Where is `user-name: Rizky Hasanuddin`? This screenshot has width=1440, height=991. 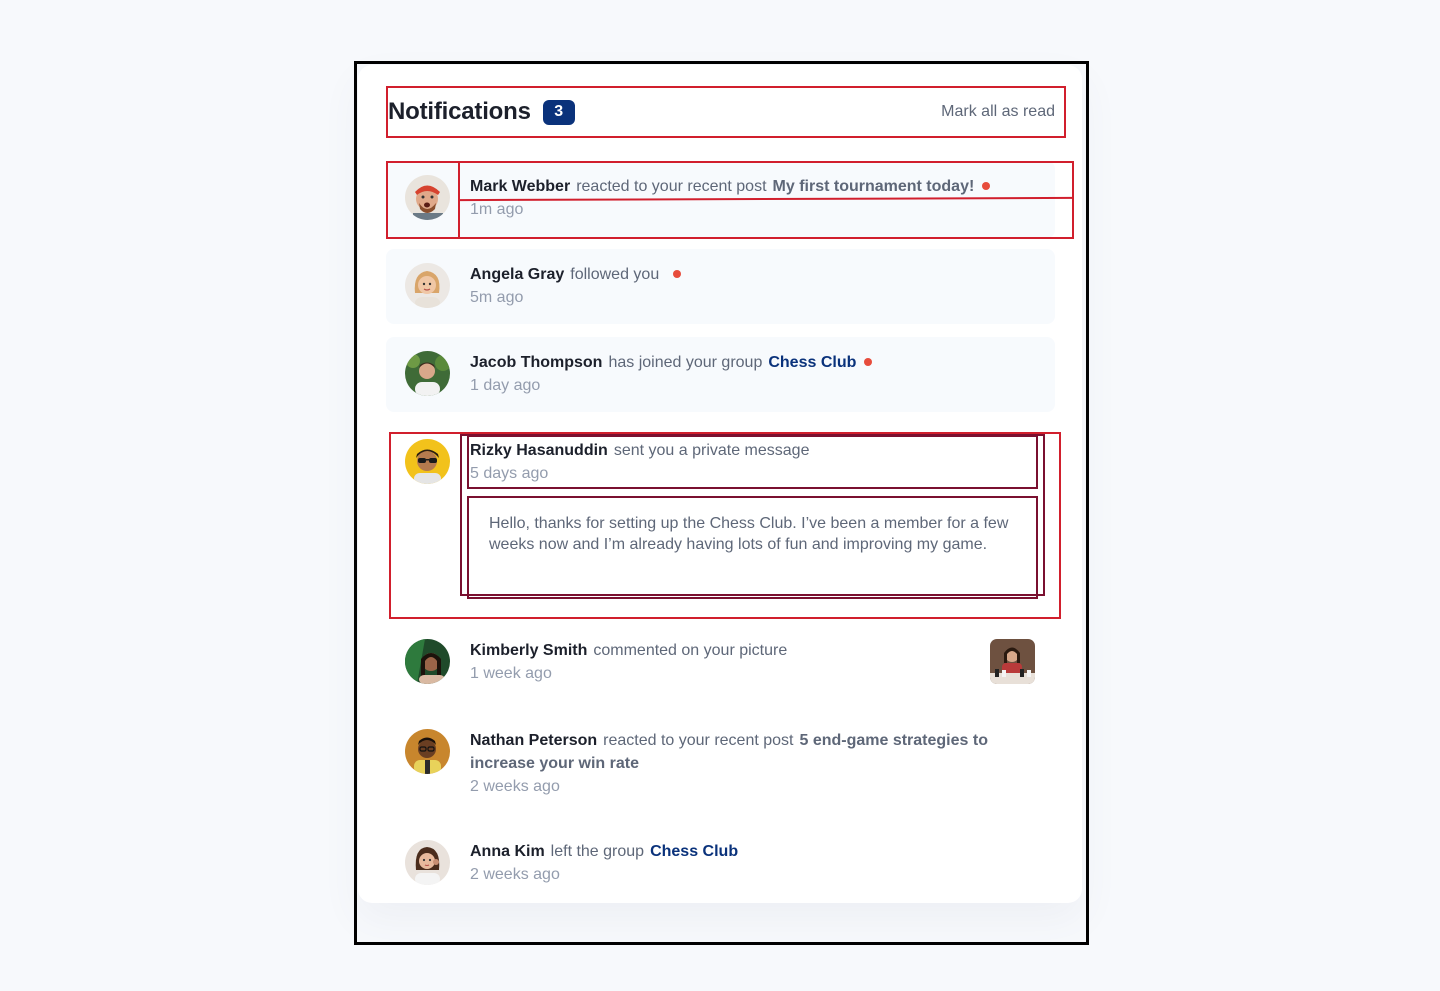 user-name: Rizky Hasanuddin is located at coordinates (539, 450).